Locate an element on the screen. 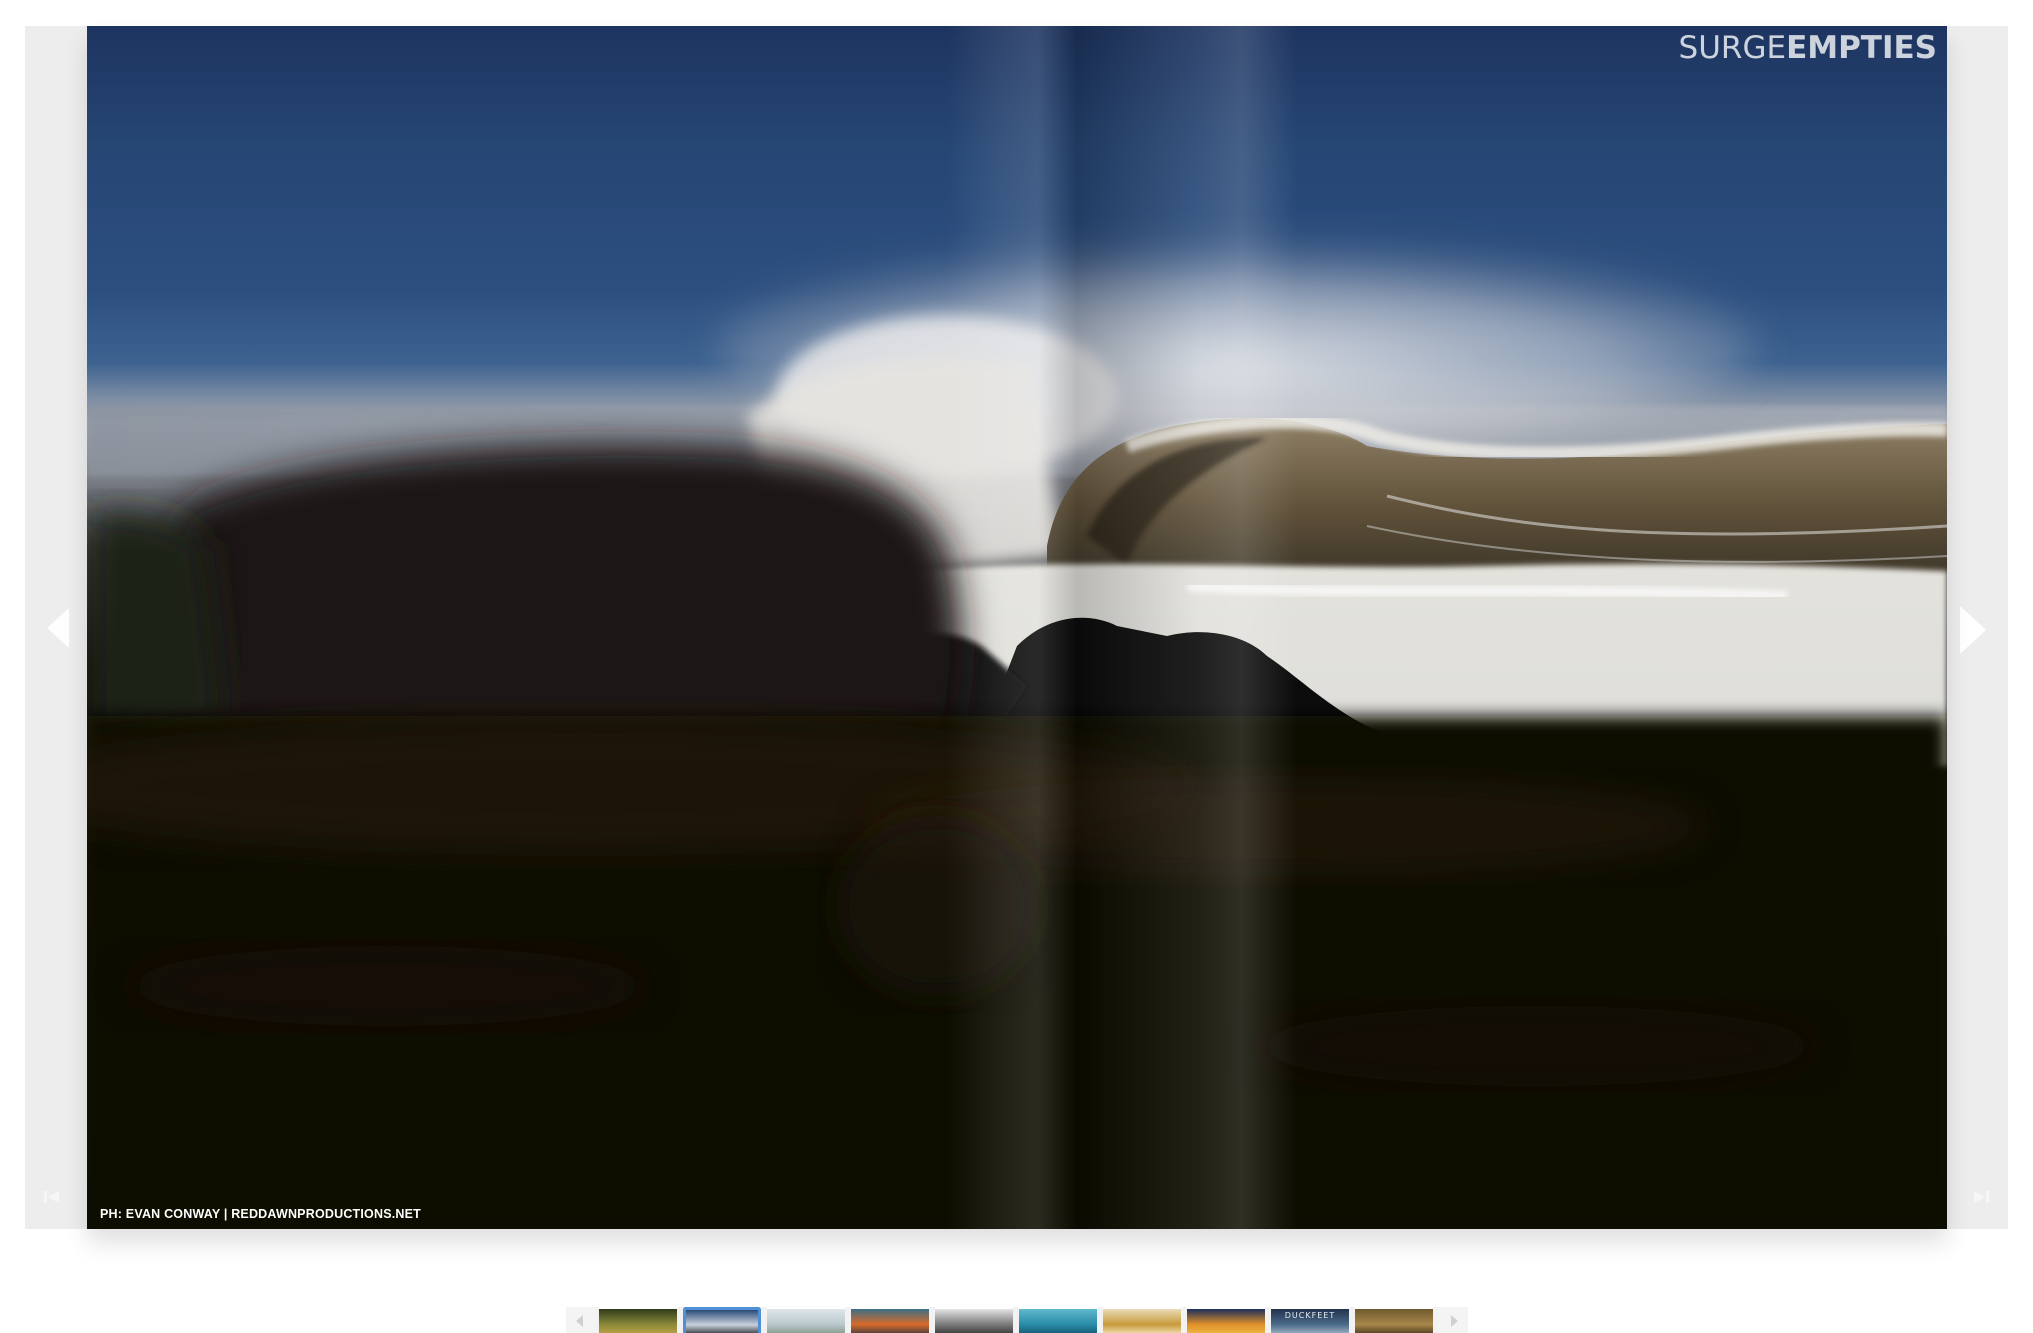 The height and width of the screenshot is (1333, 2033). chevron-right-icon is located at coordinates (1454, 1321).